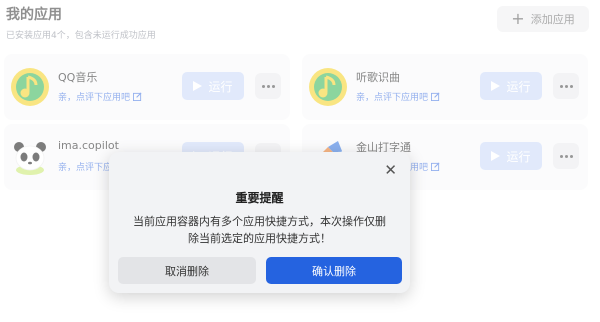  I want to click on confirm-delete-button: 确认删除, so click(334, 270).